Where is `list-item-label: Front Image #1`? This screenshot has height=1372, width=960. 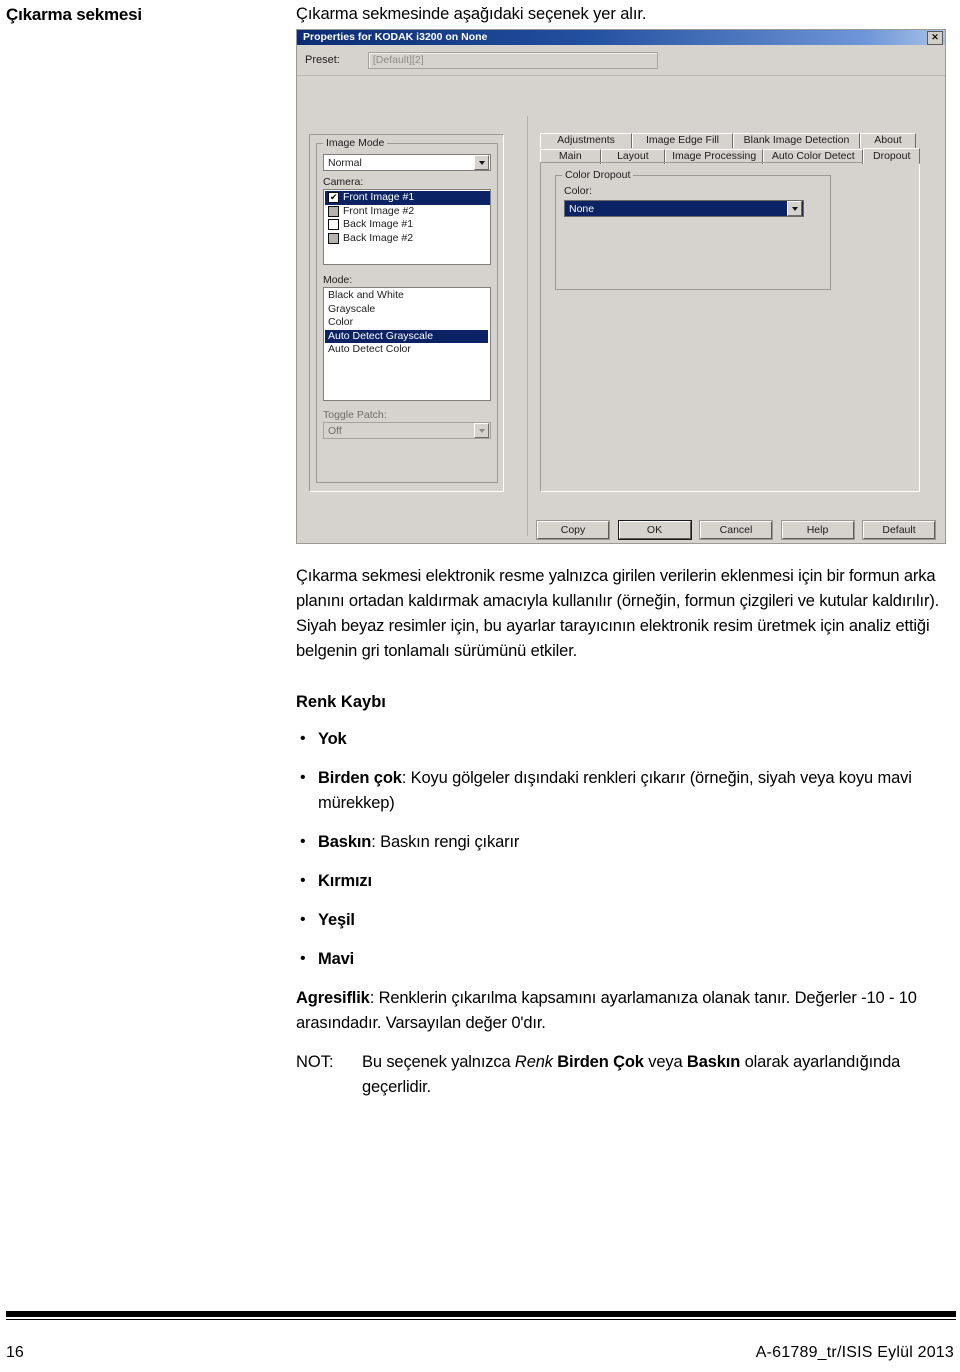
list-item-label: Front Image #1 is located at coordinates (379, 197).